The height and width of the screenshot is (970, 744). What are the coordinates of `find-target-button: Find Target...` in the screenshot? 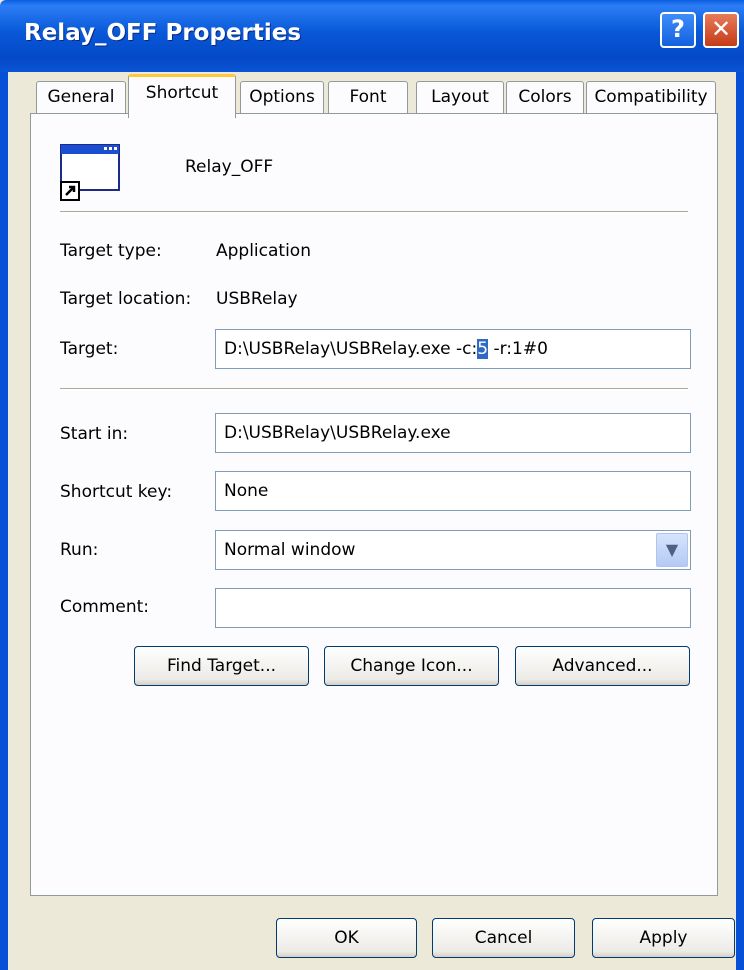 It's located at (221, 666).